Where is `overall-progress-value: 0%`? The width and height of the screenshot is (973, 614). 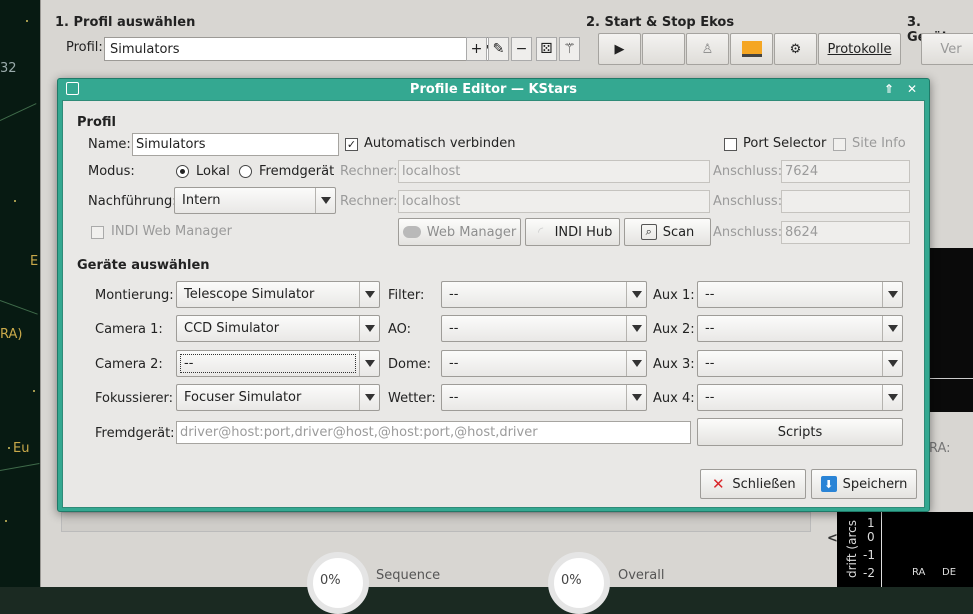
overall-progress-value: 0% is located at coordinates (571, 580).